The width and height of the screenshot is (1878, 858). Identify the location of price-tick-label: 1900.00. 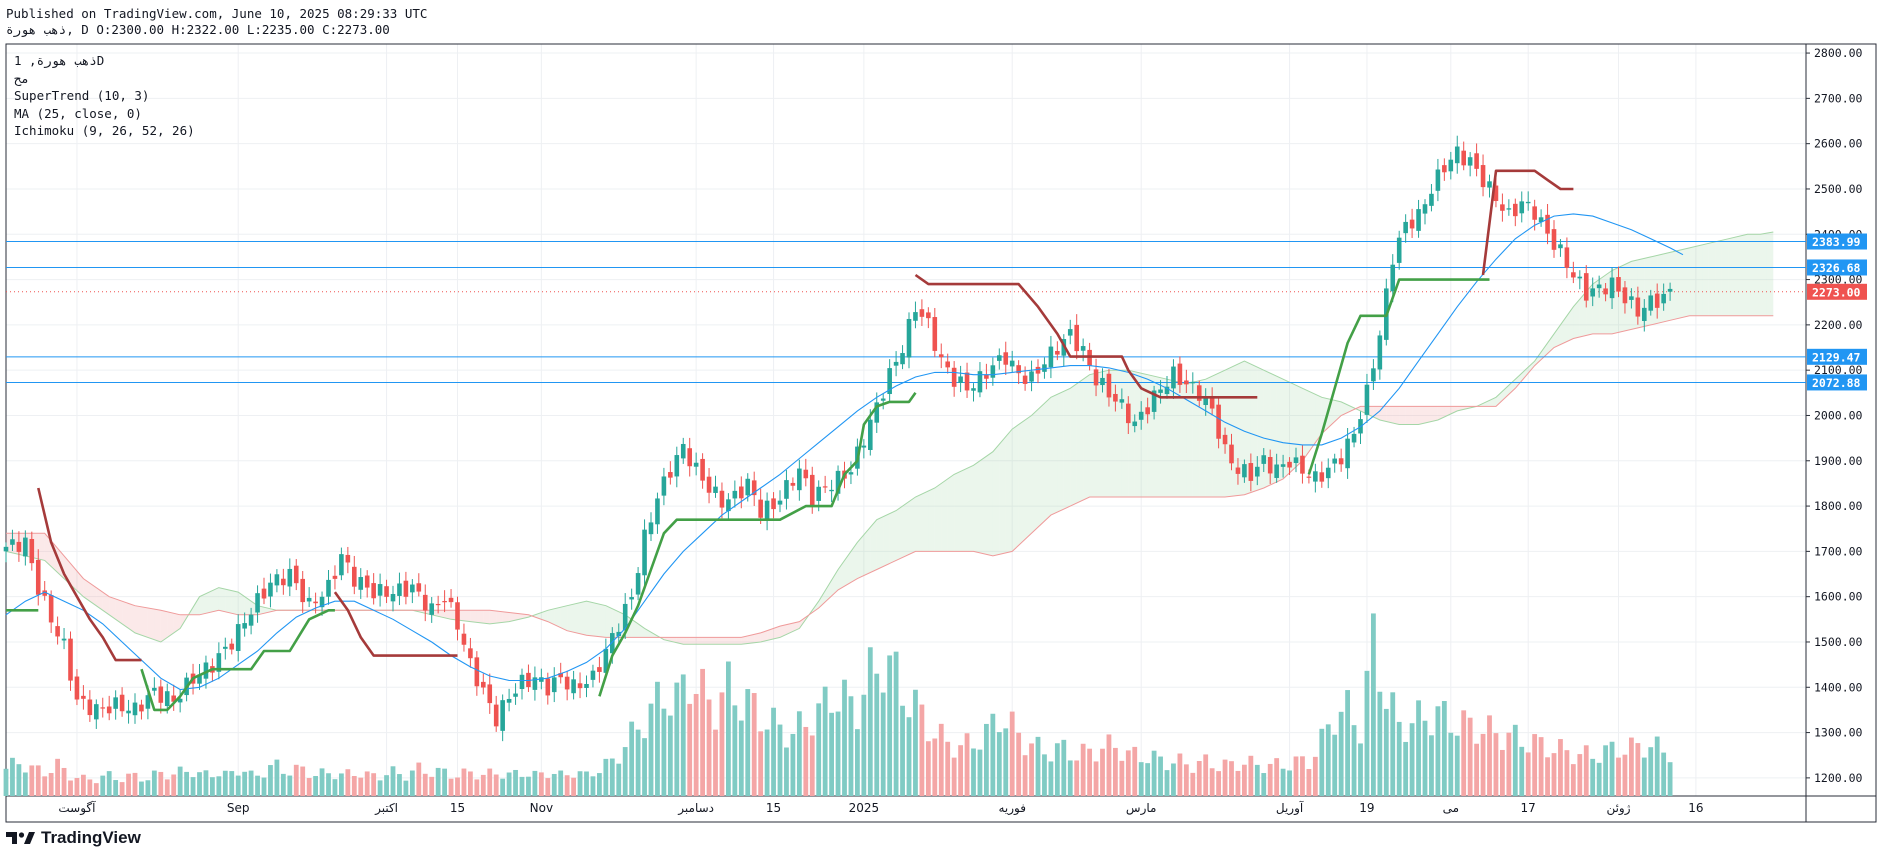
(1838, 461).